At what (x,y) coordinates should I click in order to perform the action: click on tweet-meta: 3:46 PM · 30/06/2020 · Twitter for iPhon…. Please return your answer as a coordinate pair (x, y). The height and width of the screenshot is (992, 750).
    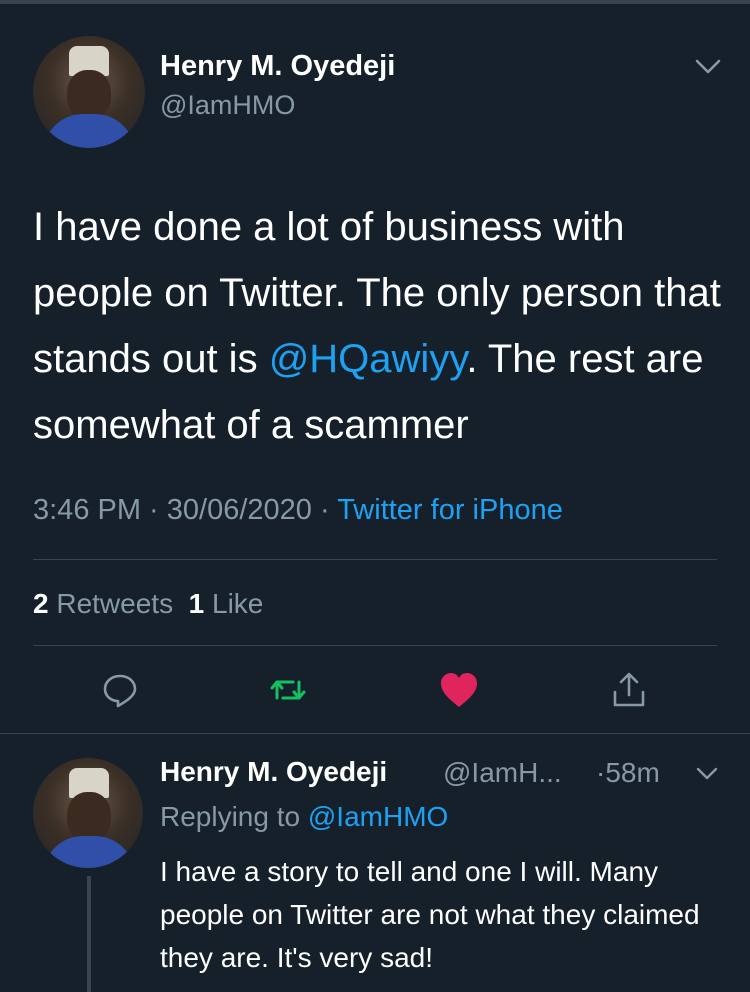
    Looking at the image, I should click on (298, 510).